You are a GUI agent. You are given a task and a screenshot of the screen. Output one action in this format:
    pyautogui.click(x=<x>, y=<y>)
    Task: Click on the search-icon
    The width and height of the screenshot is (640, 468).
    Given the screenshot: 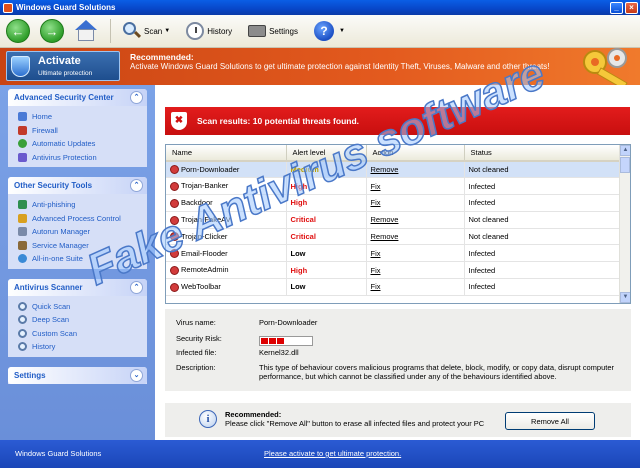 What is the action you would take?
    pyautogui.click(x=22, y=306)
    